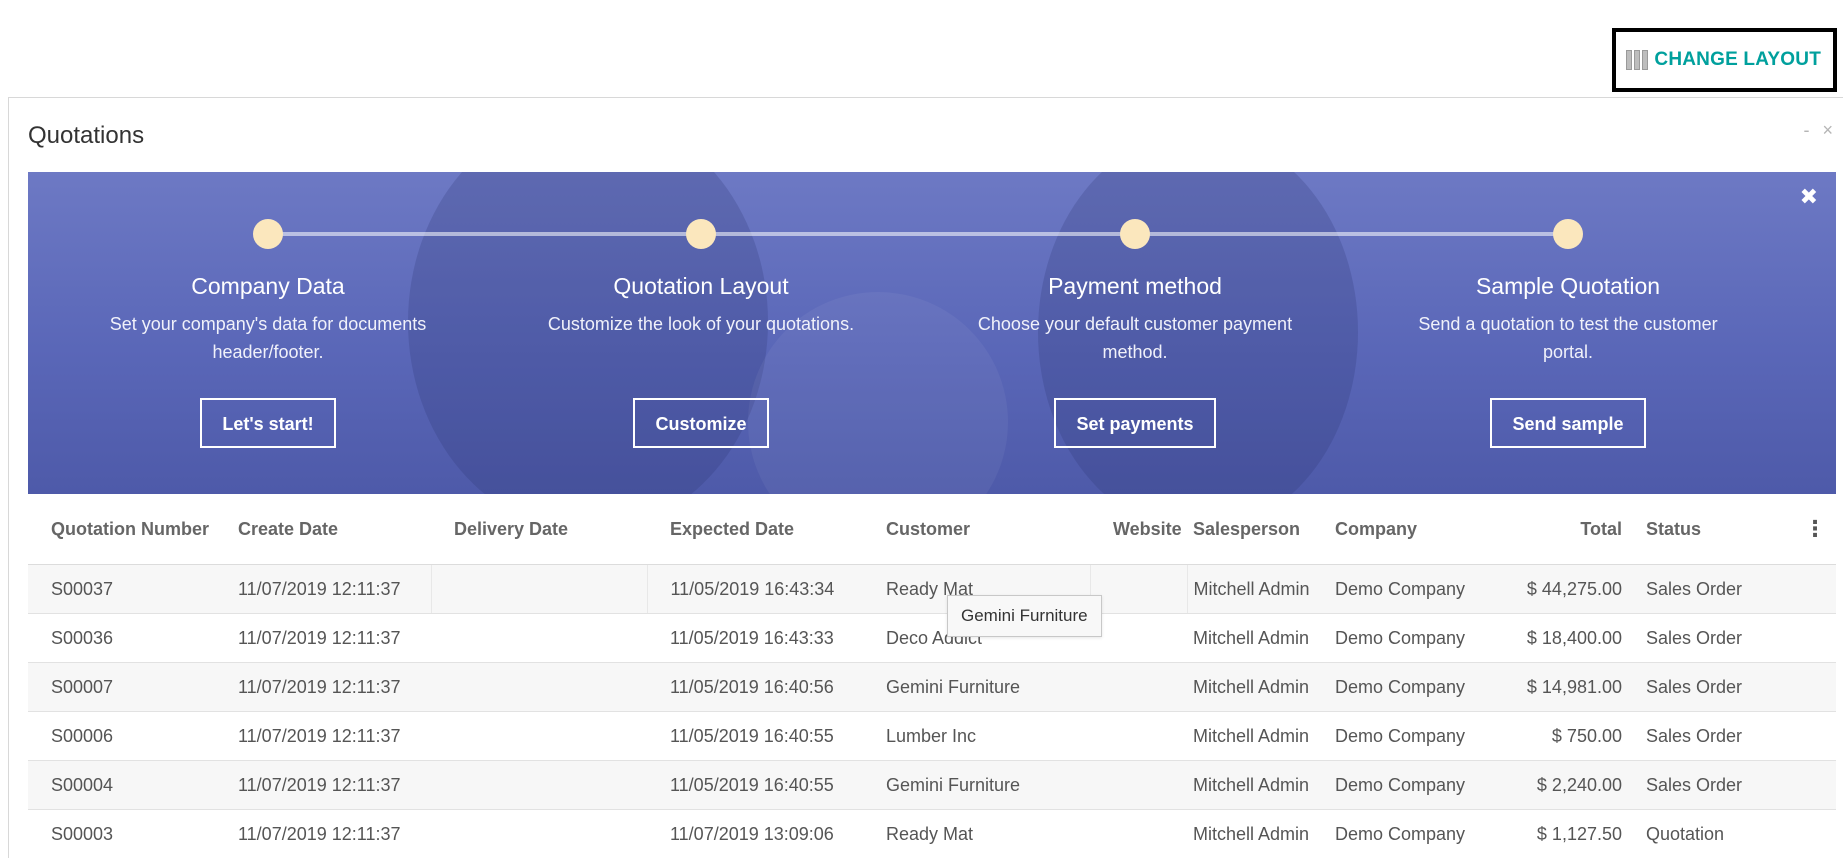 This screenshot has width=1843, height=858. What do you see at coordinates (323, 529) in the screenshot?
I see `column-header-create-date: Create Date` at bounding box center [323, 529].